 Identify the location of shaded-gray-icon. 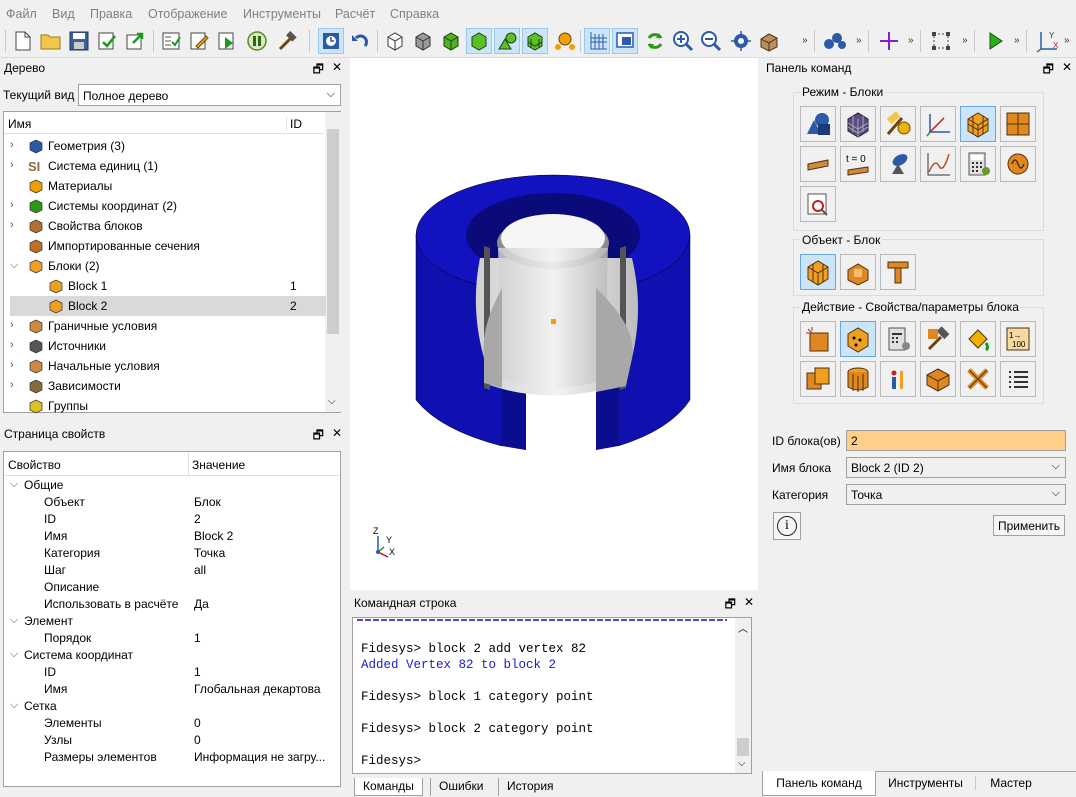
(423, 41).